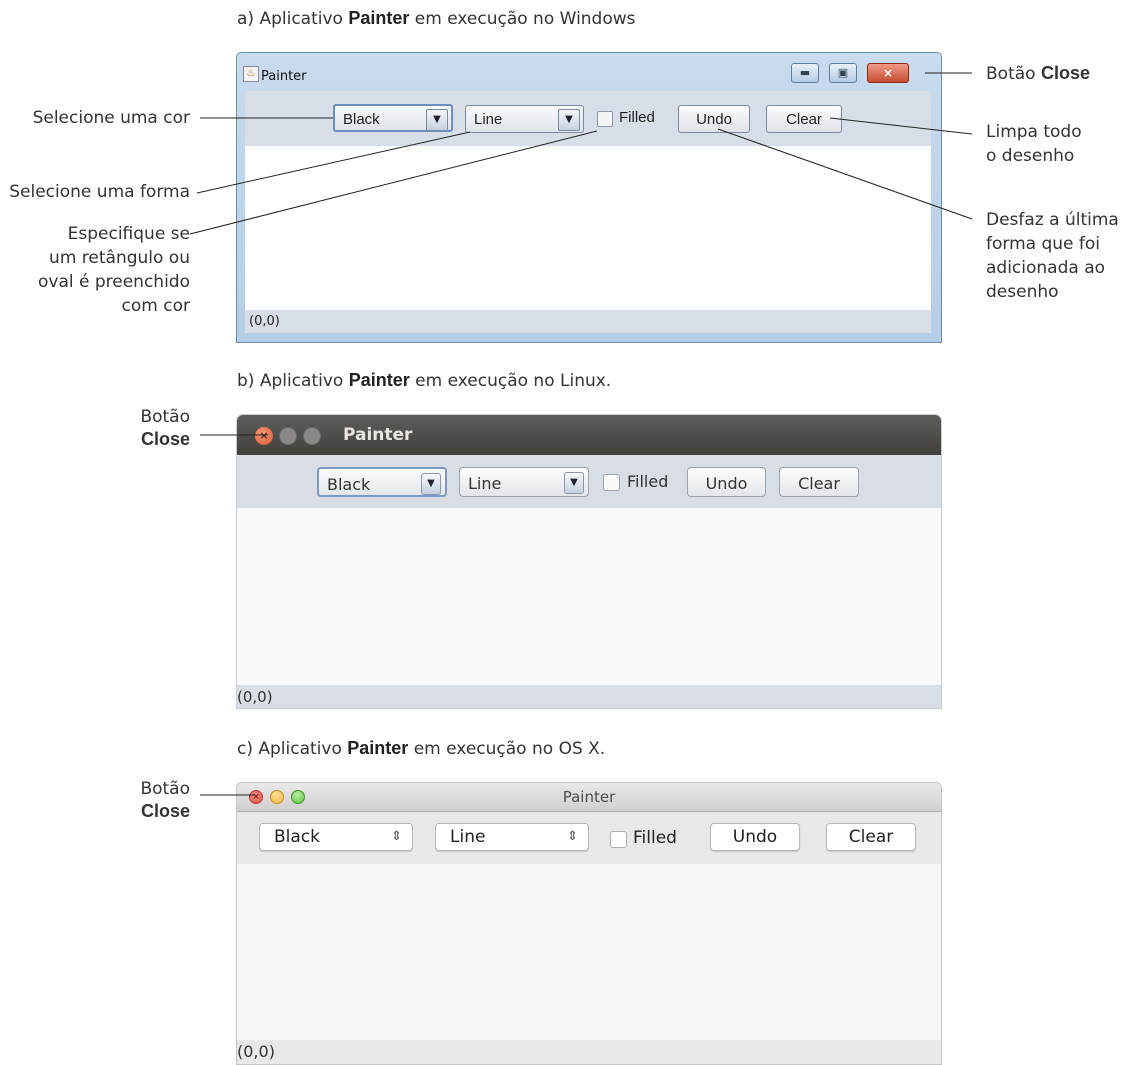  I want to click on annotation-line: um retângulo ou, so click(119, 258).